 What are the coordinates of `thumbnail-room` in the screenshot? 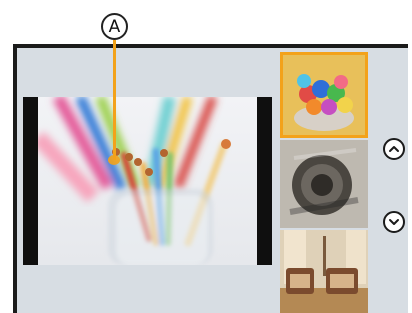 It's located at (324, 271).